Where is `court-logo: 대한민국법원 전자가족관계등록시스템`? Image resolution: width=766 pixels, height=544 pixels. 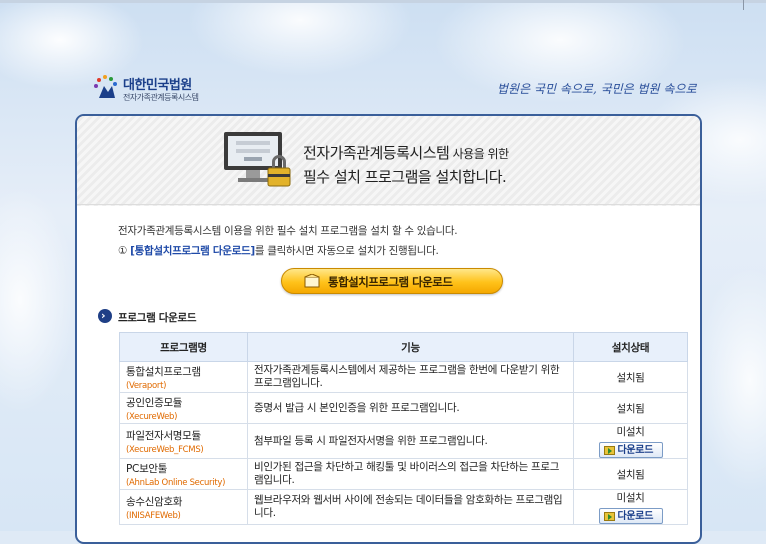
court-logo: 대한민국법원 전자가족관계등록시스템 is located at coordinates (161, 90).